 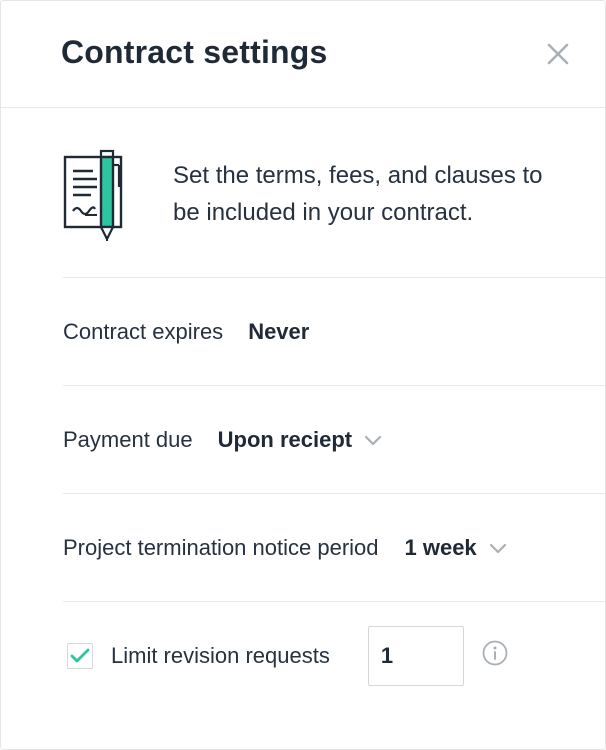 I want to click on termination-notice-value: 1 week, so click(x=440, y=547).